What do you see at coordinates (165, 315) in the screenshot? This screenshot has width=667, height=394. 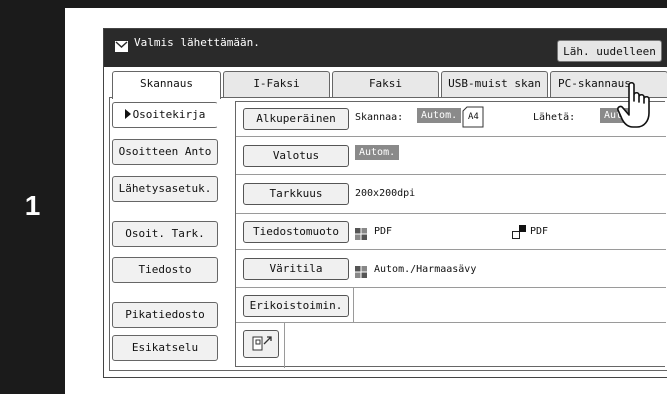 I see `sidebar-quick-file: Pikatiedosto` at bounding box center [165, 315].